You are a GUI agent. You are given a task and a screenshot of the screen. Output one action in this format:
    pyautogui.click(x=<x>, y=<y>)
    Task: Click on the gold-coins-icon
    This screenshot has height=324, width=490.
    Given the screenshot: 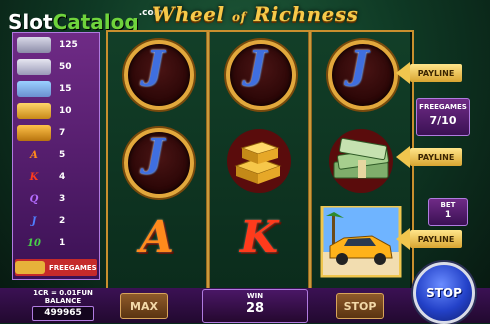 What is the action you would take?
    pyautogui.click(x=34, y=111)
    